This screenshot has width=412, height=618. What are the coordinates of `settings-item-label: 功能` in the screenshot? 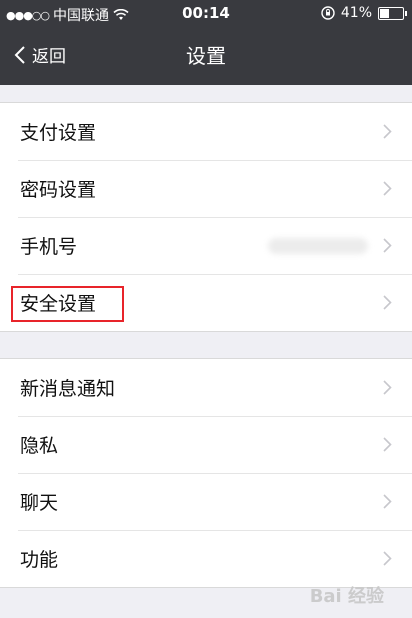 It's located at (39, 560).